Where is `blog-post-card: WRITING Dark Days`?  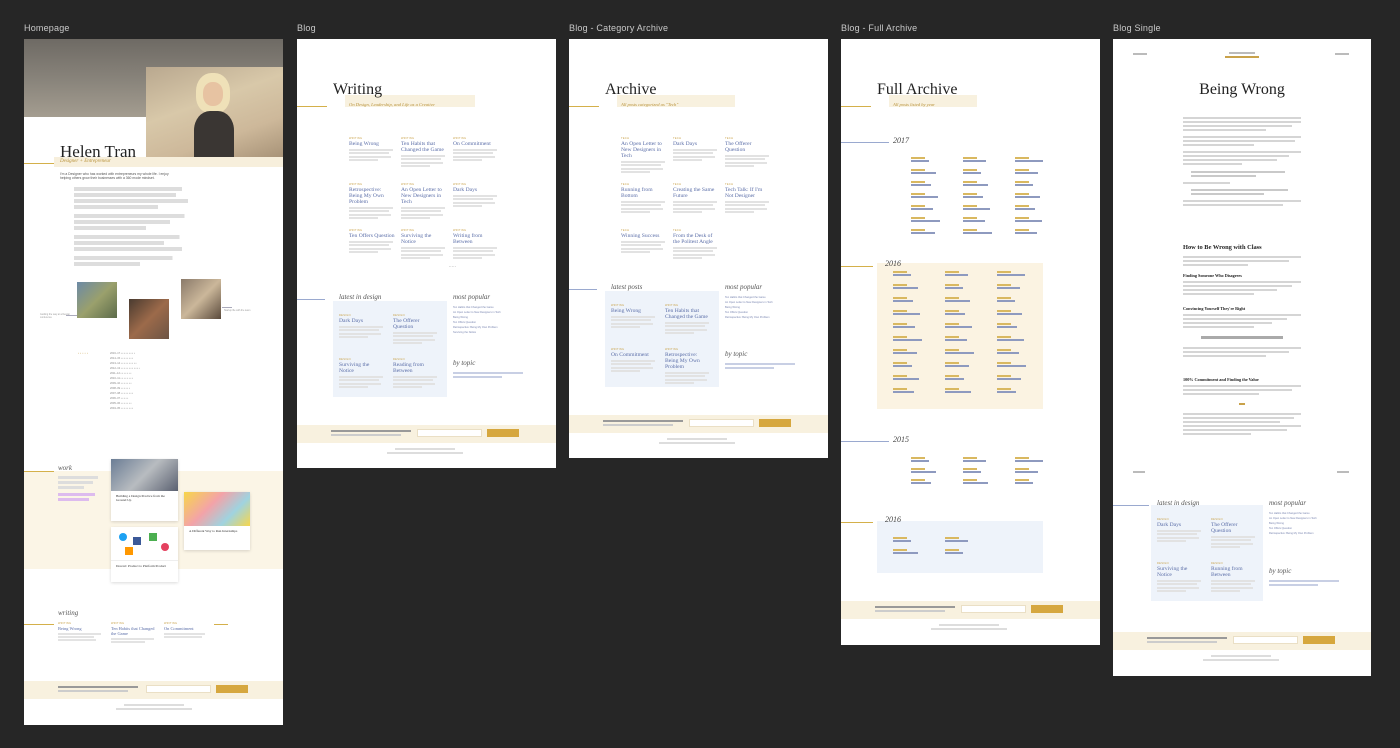 blog-post-card: WRITING Dark Days is located at coordinates (476, 195).